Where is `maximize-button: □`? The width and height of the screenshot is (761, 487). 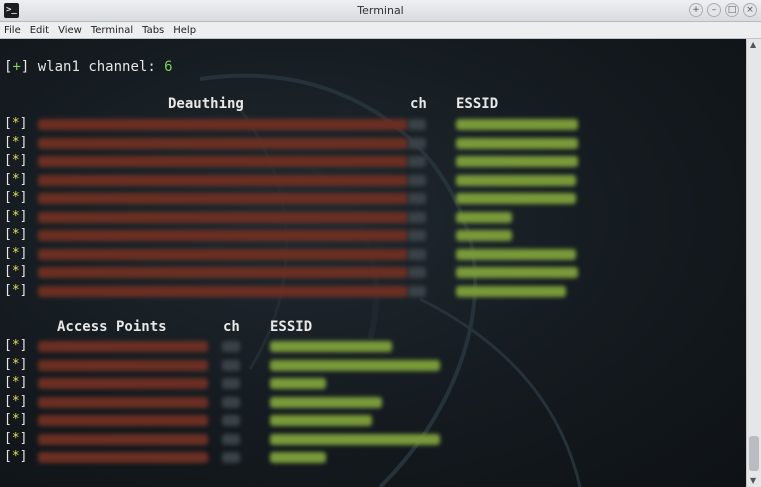 maximize-button: □ is located at coordinates (732, 10).